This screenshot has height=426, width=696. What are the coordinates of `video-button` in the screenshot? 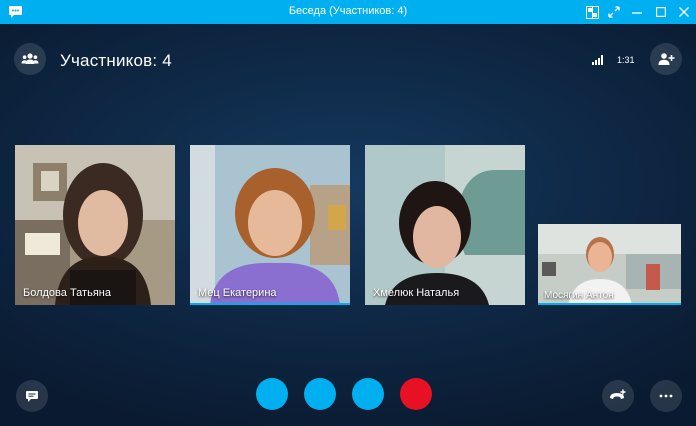 It's located at (320, 394).